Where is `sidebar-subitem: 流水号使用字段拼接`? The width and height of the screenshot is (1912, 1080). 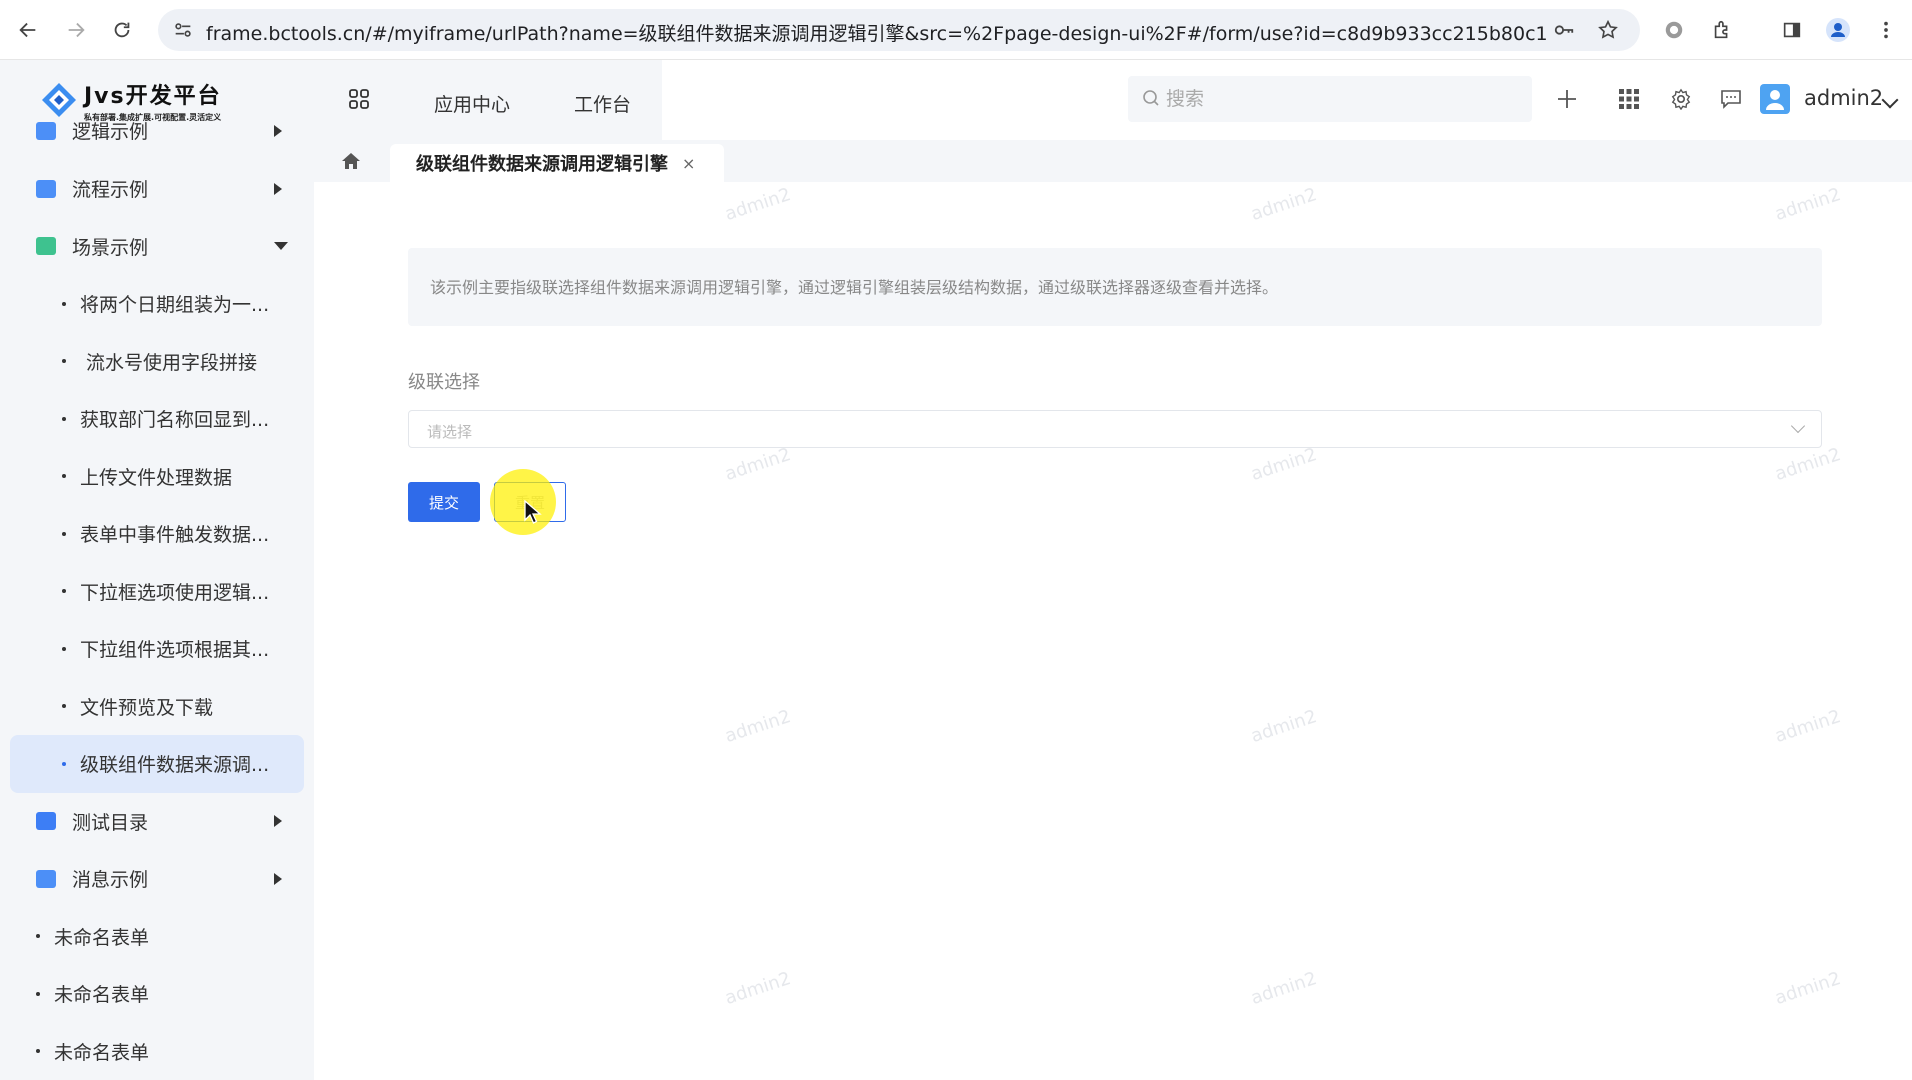 sidebar-subitem: 流水号使用字段拼接 is located at coordinates (157, 362).